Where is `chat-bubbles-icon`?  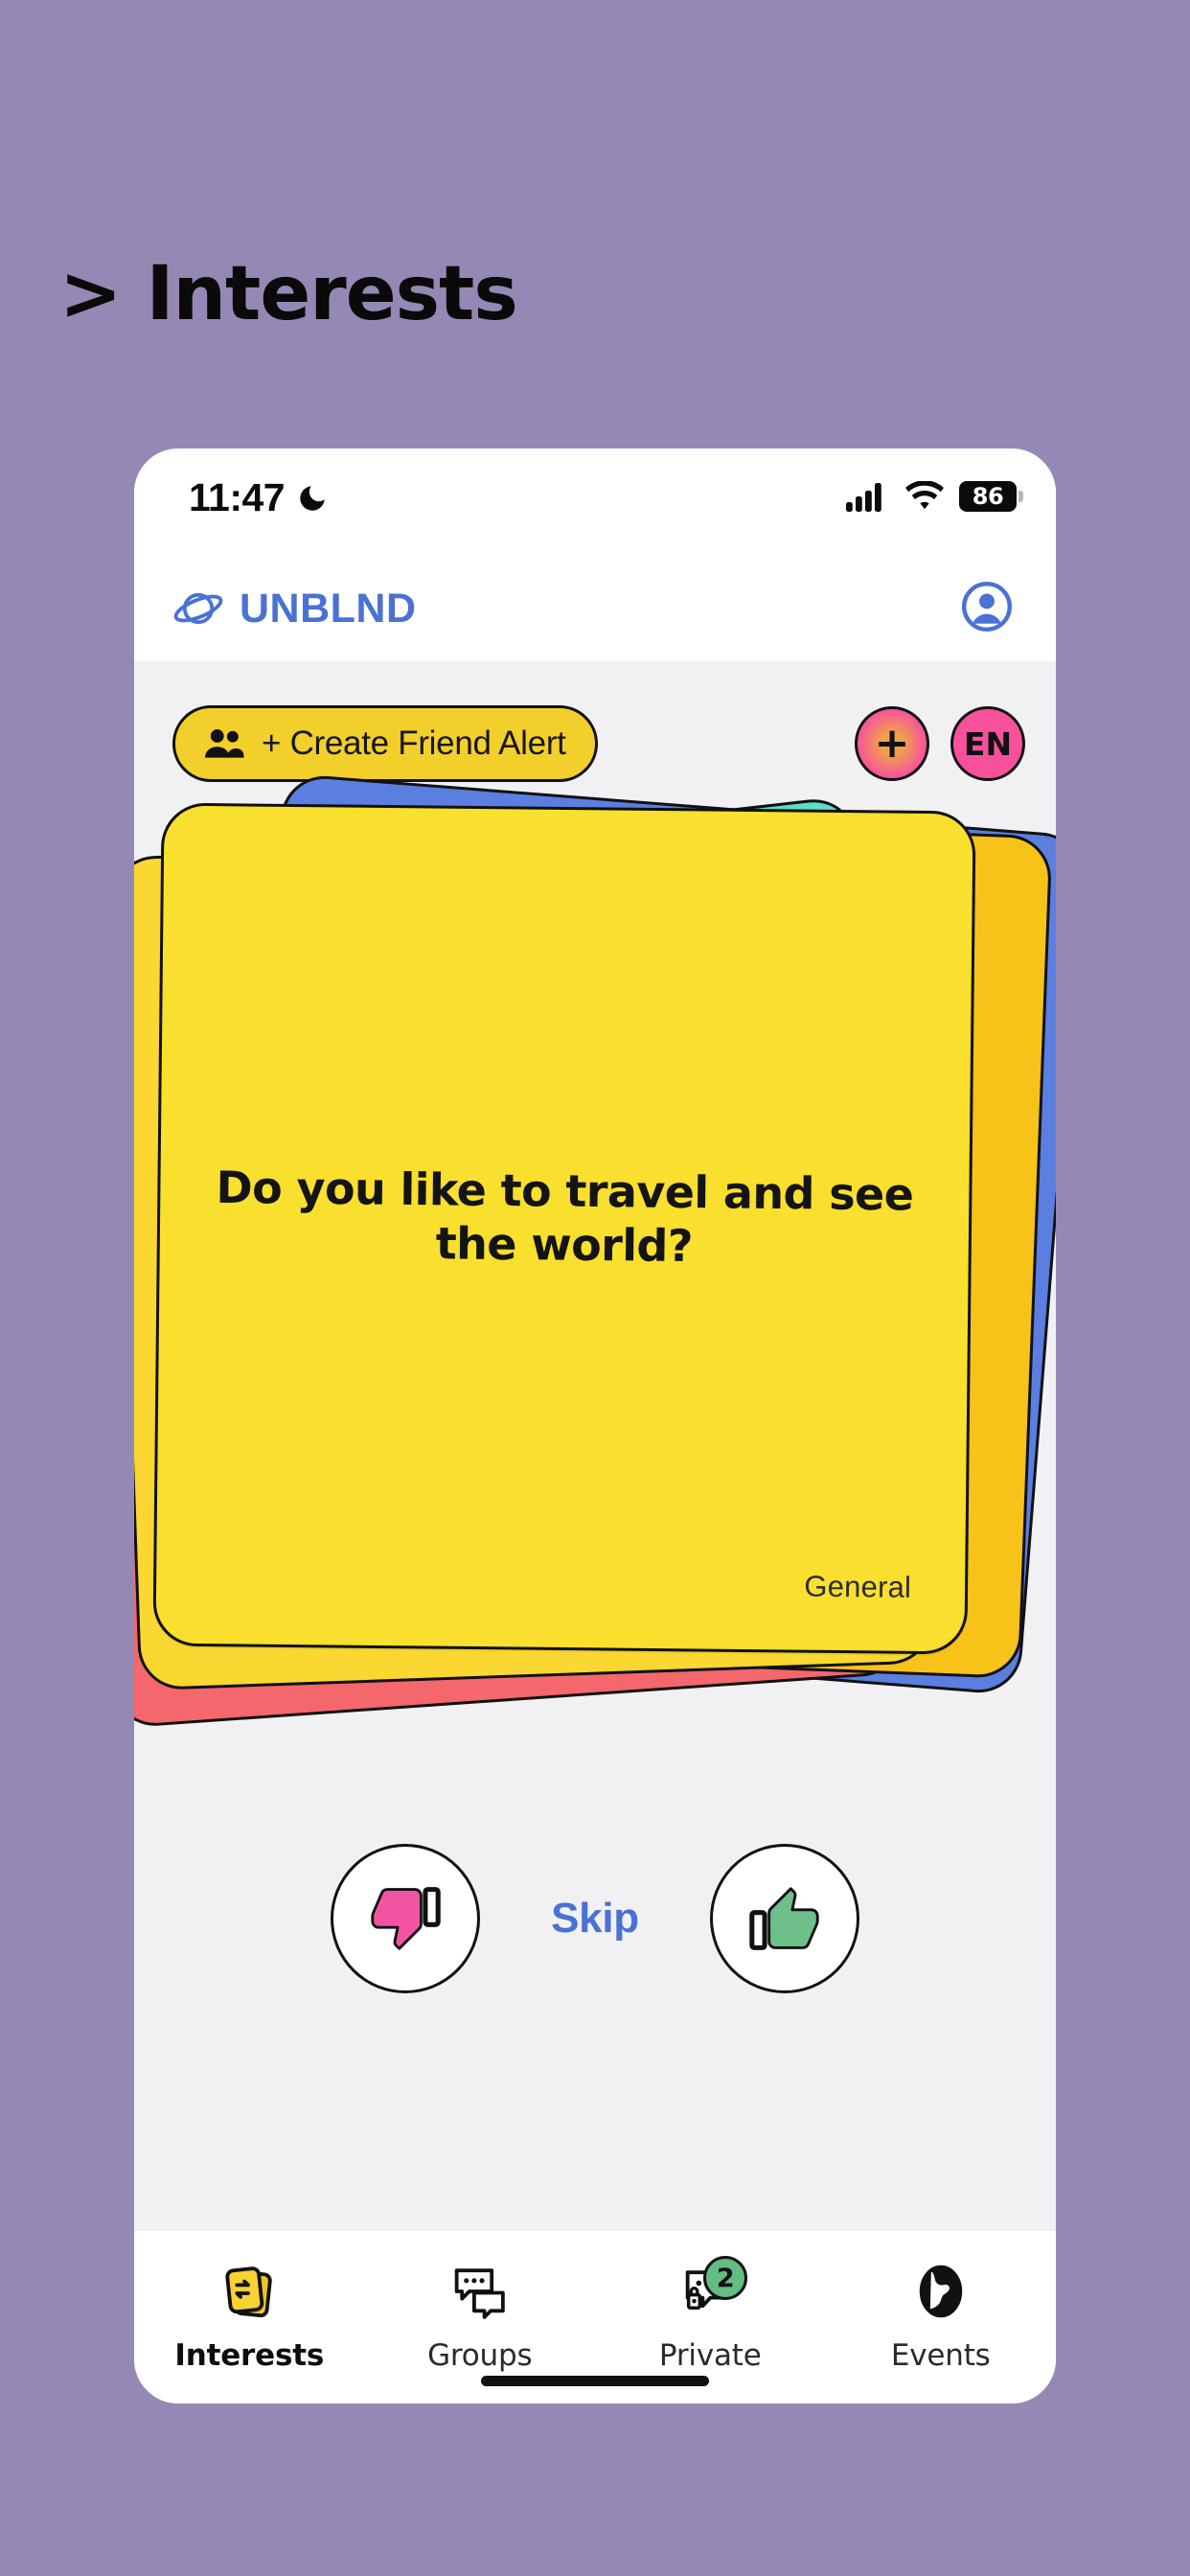 chat-bubbles-icon is located at coordinates (480, 2291).